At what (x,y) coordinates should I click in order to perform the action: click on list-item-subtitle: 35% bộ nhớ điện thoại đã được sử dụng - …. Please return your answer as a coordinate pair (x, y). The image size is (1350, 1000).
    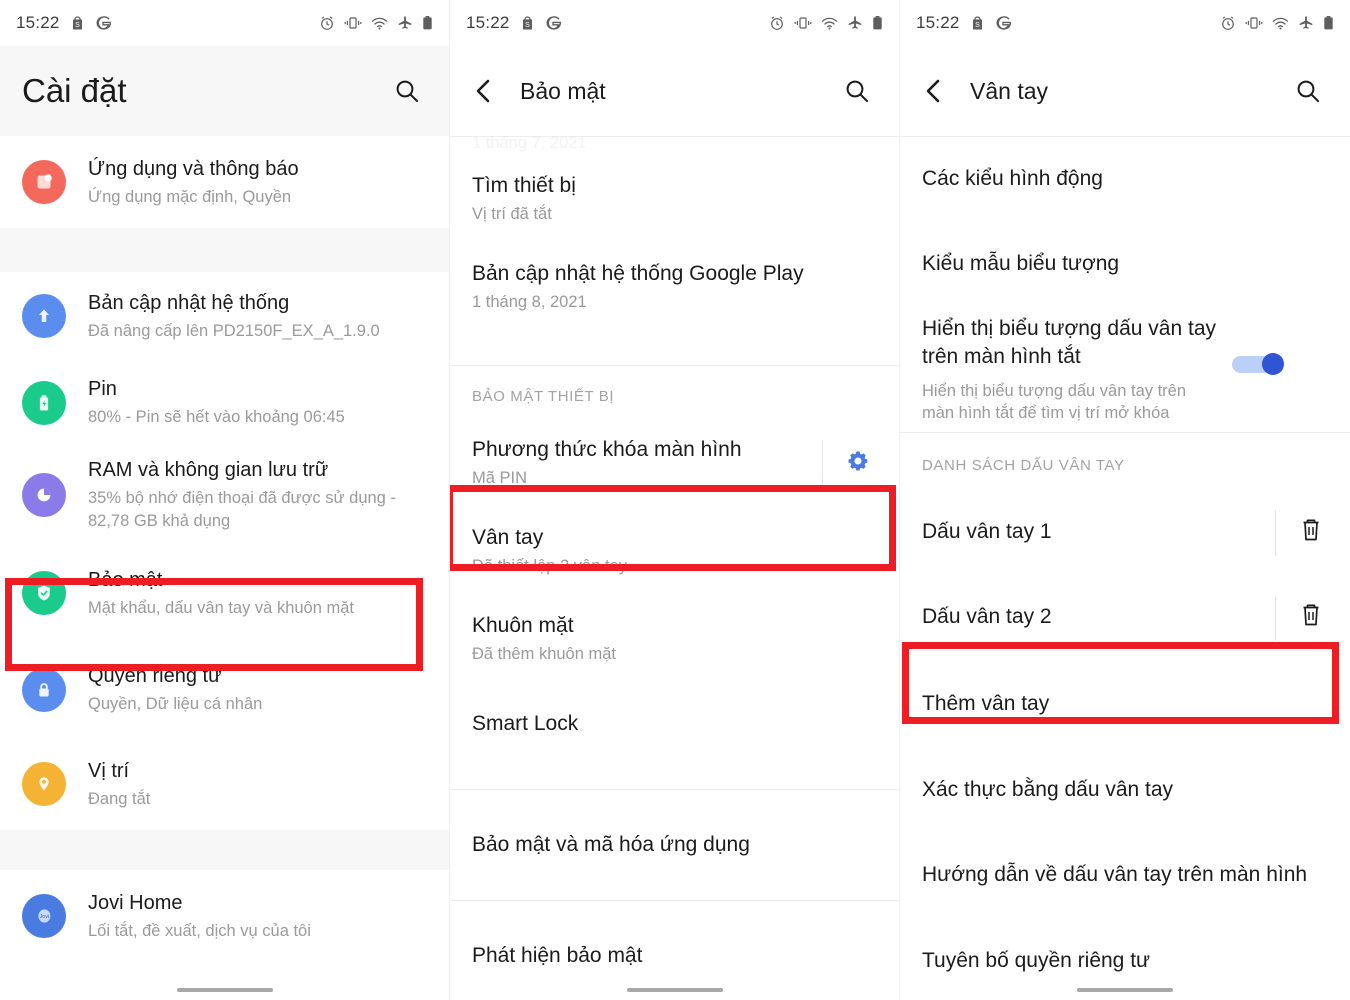
    Looking at the image, I should click on (242, 509).